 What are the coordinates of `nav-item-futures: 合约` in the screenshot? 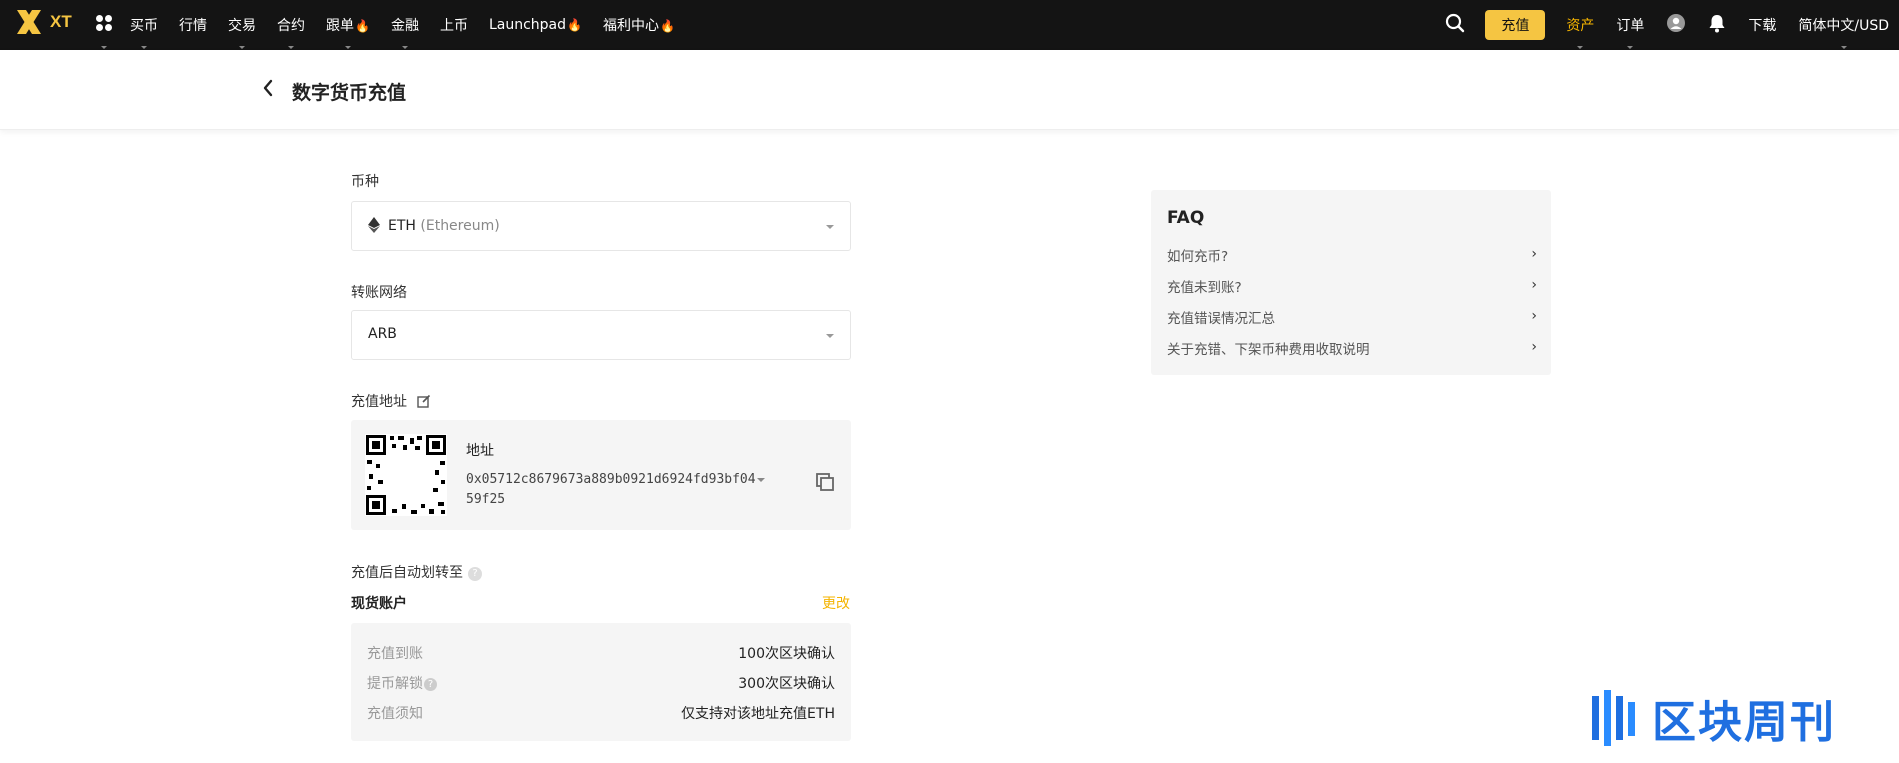 It's located at (291, 32).